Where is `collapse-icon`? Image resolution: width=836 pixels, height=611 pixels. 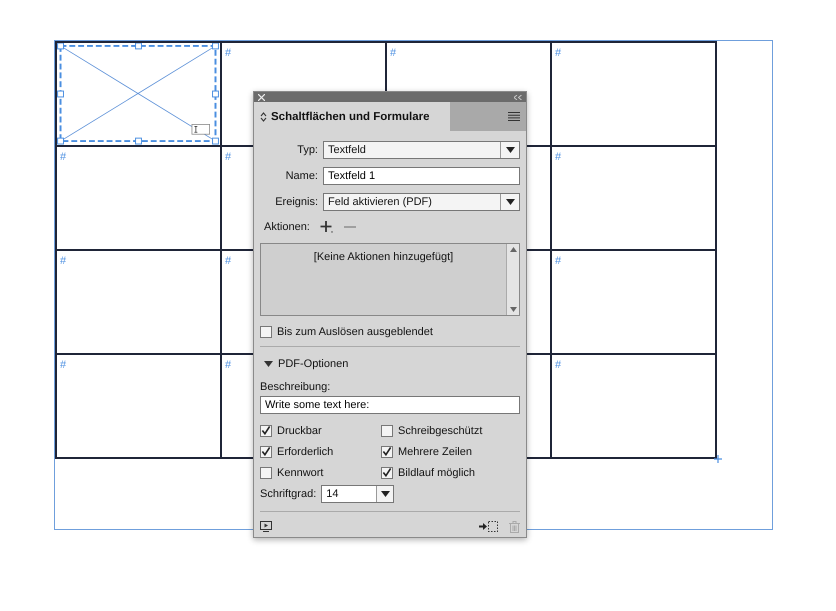
collapse-icon is located at coordinates (518, 97).